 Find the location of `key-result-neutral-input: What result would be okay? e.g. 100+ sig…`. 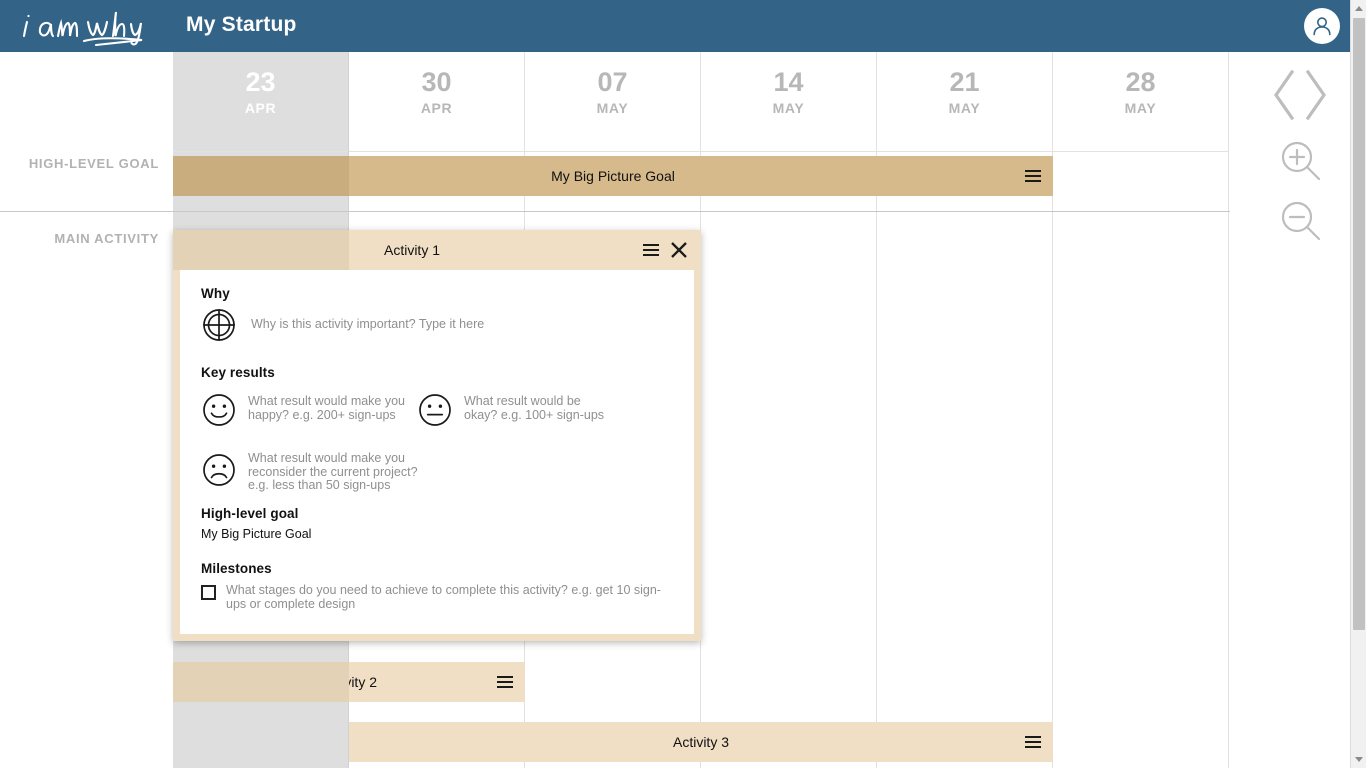

key-result-neutral-input: What result would be okay? e.g. 100+ sig… is located at coordinates (540, 407).